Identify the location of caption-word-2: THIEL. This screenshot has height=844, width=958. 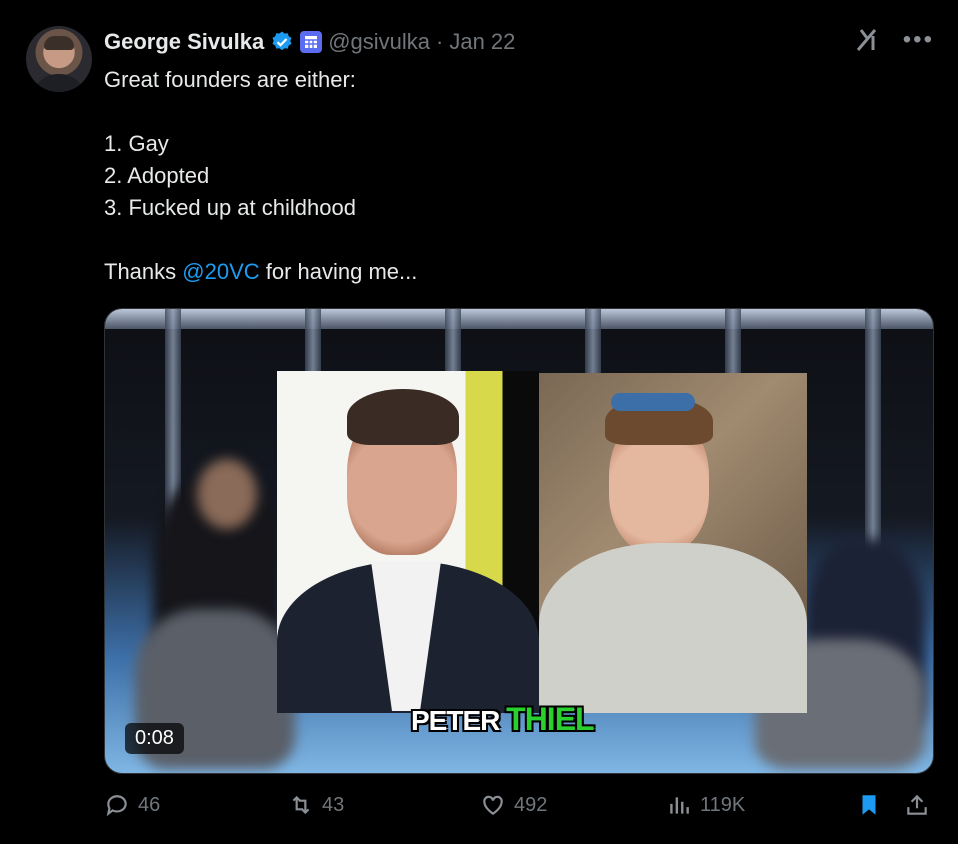
(550, 719).